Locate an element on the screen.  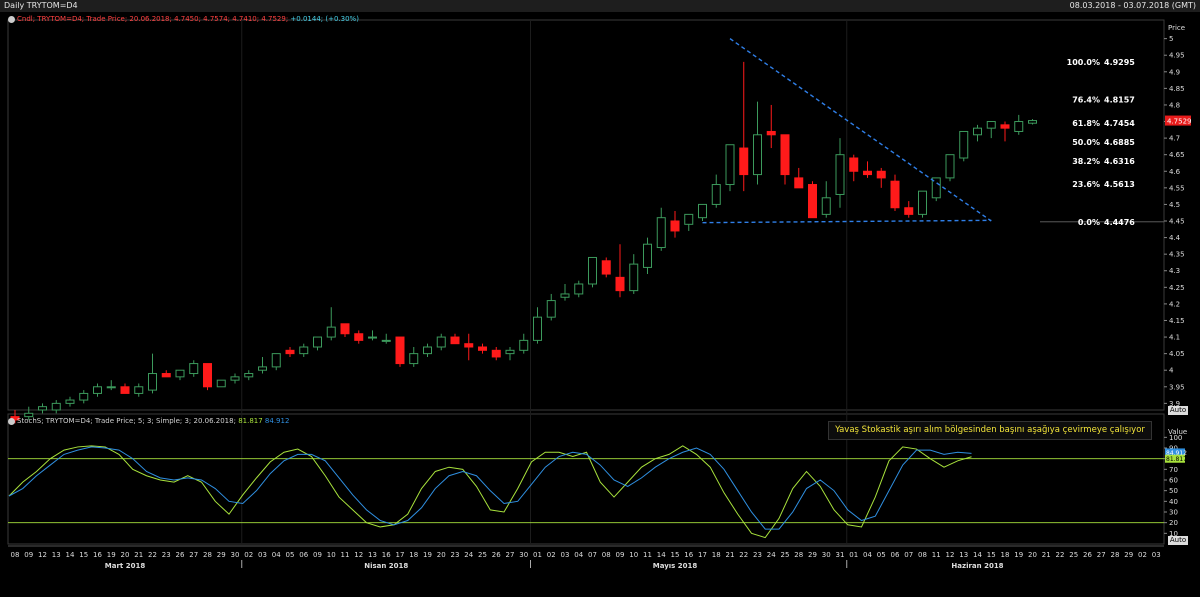
price-tick-label: 4.4 is located at coordinates (1175, 238).